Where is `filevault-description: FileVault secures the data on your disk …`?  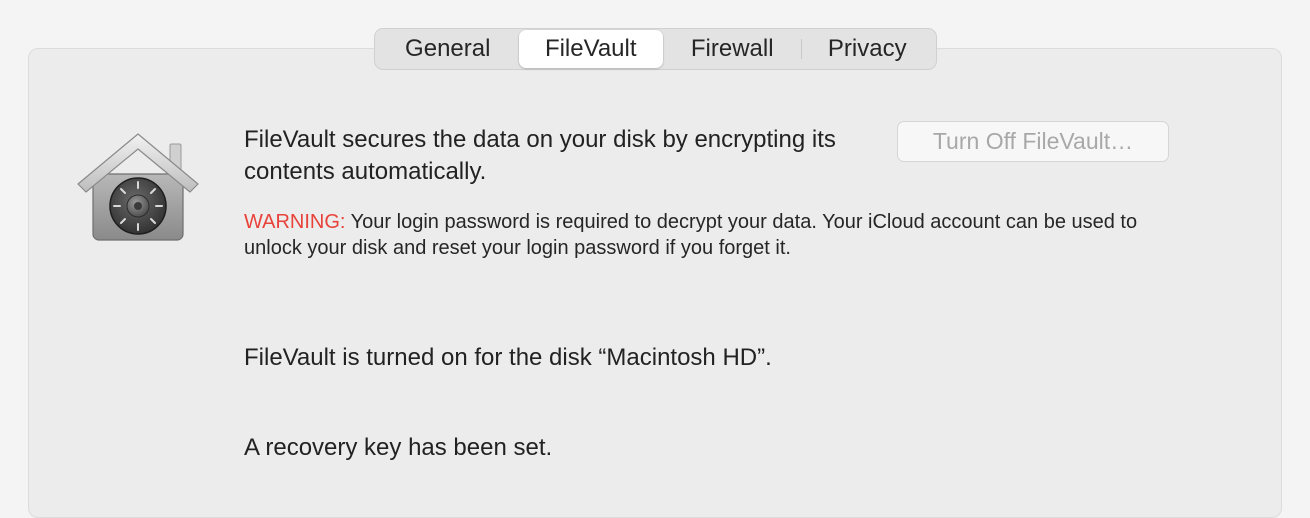 filevault-description: FileVault secures the data on your disk … is located at coordinates (540, 155).